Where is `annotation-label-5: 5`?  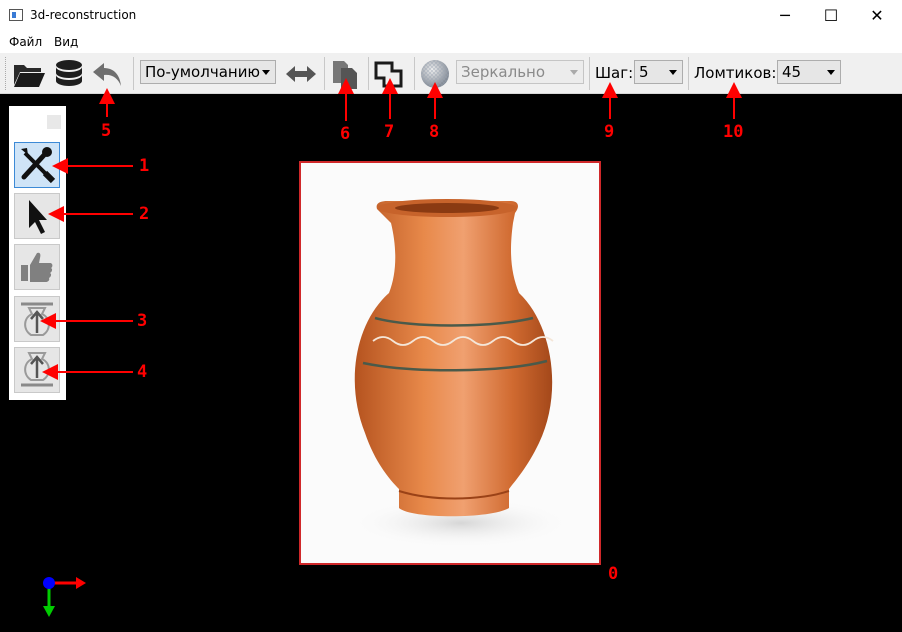 annotation-label-5: 5 is located at coordinates (106, 131).